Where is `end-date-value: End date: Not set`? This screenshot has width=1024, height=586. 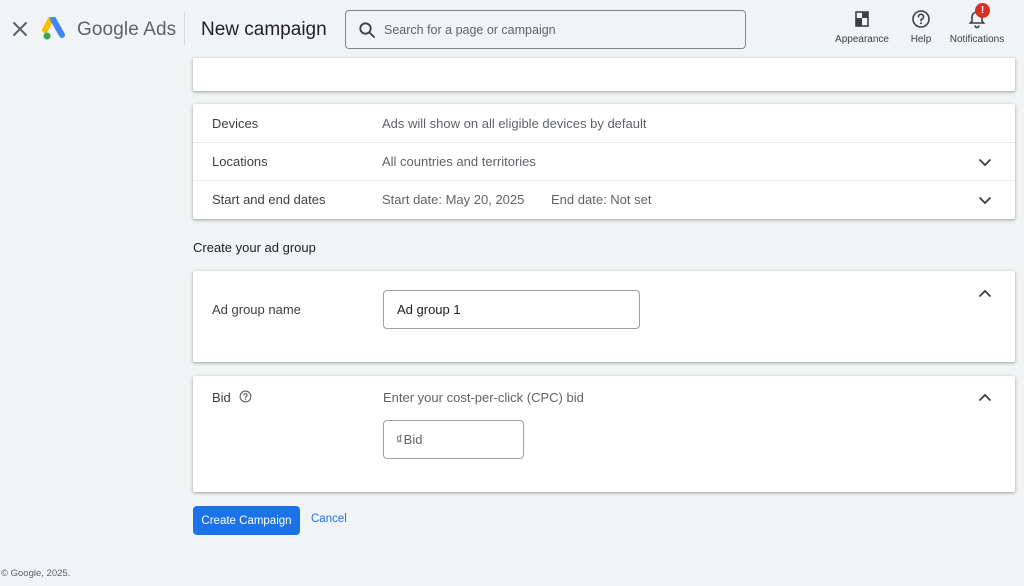 end-date-value: End date: Not set is located at coordinates (601, 199).